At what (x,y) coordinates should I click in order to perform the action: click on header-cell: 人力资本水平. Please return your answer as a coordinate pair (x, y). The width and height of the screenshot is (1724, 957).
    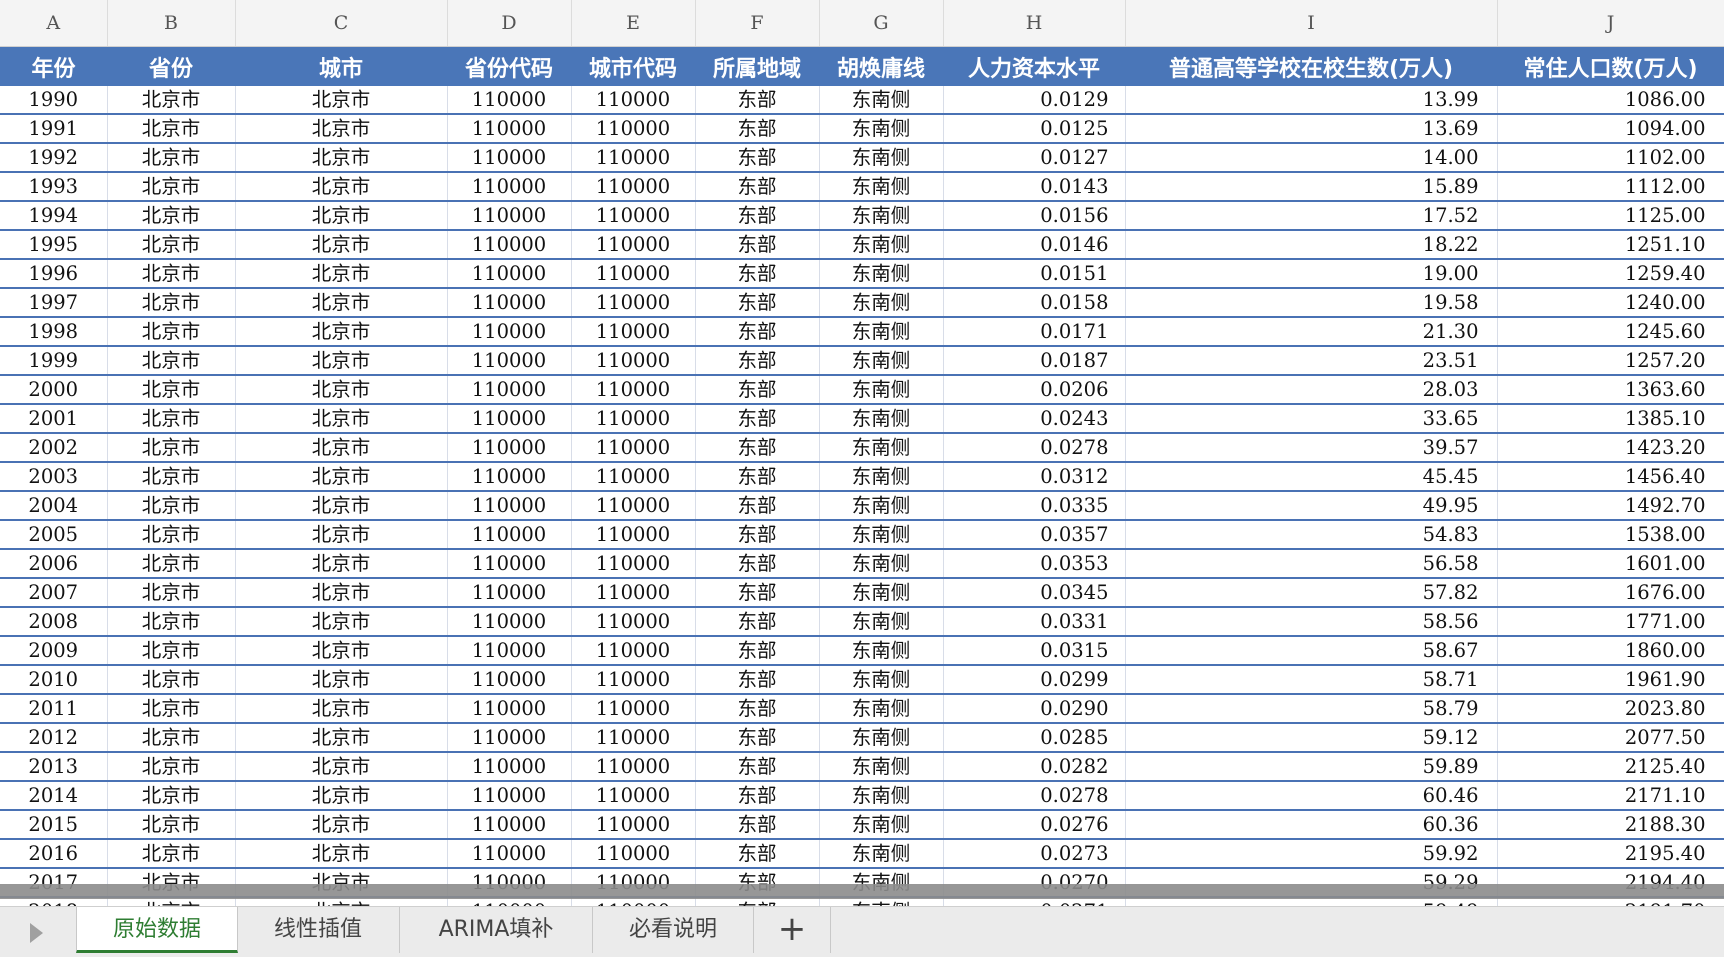
    Looking at the image, I should click on (1034, 66).